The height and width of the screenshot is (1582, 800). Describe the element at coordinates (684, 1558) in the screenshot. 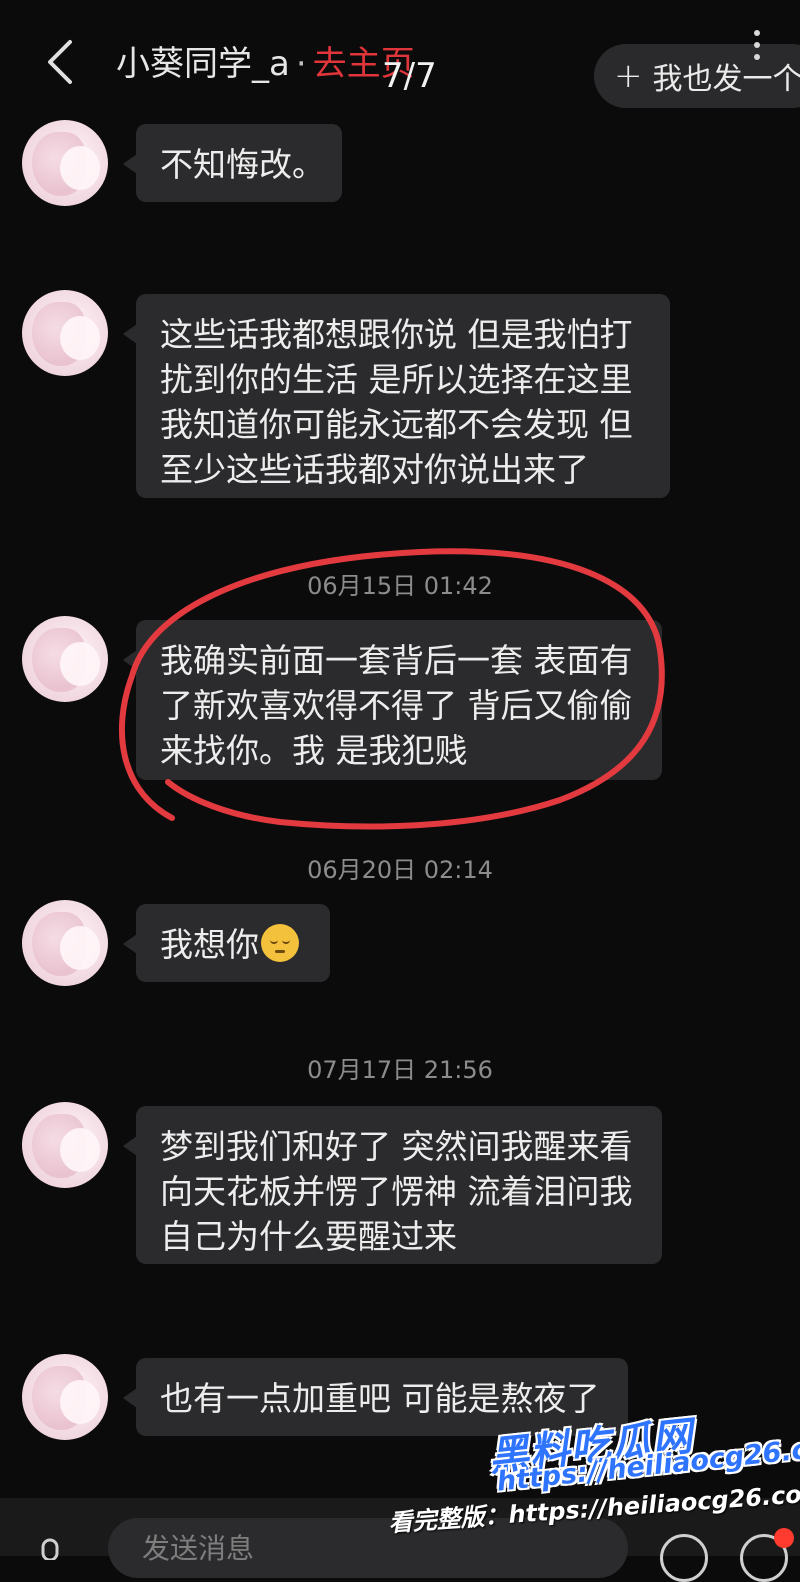

I see `smiley-icon` at that location.